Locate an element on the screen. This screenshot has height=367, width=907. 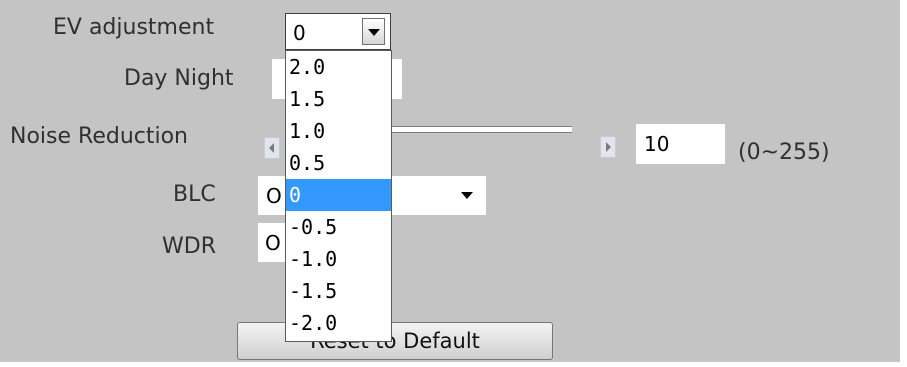
ev-dropdown-list: 2.0 1.5 1.0 0.5 0 -0.5 -1.0 -1.5 -2.0 is located at coordinates (338, 196).